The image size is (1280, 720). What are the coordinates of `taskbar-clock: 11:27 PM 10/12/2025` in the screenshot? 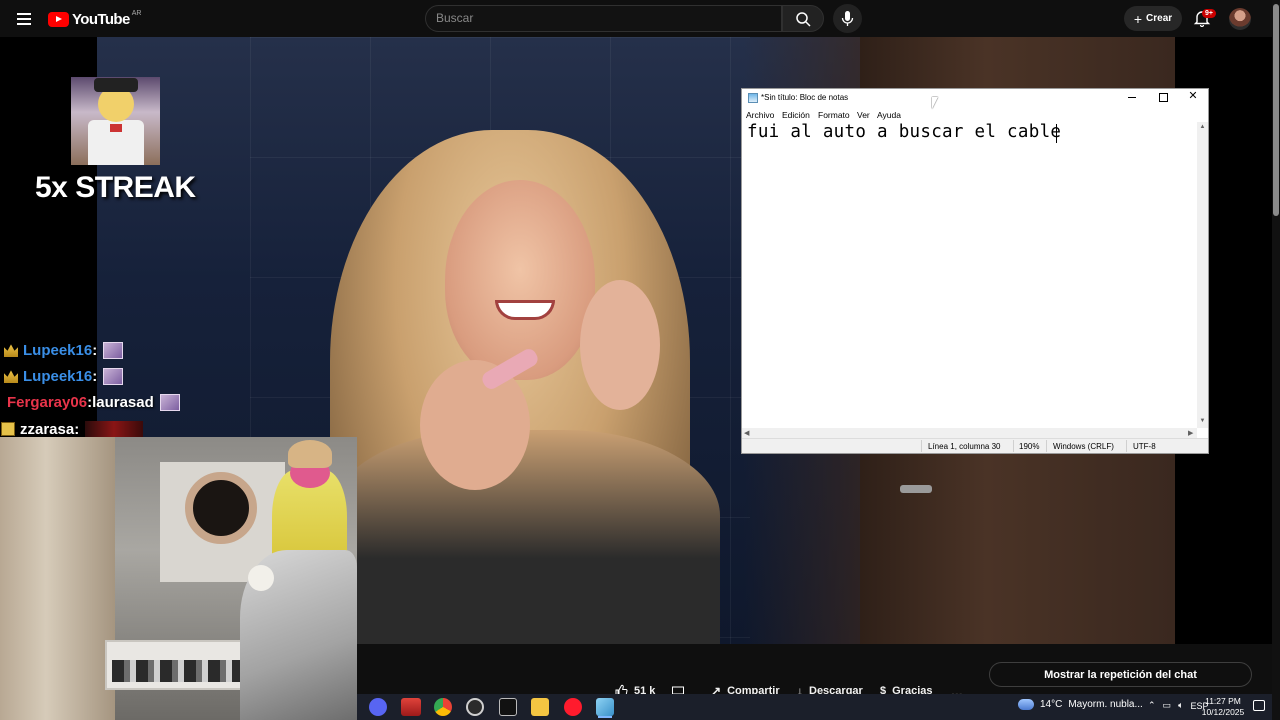 It's located at (1223, 707).